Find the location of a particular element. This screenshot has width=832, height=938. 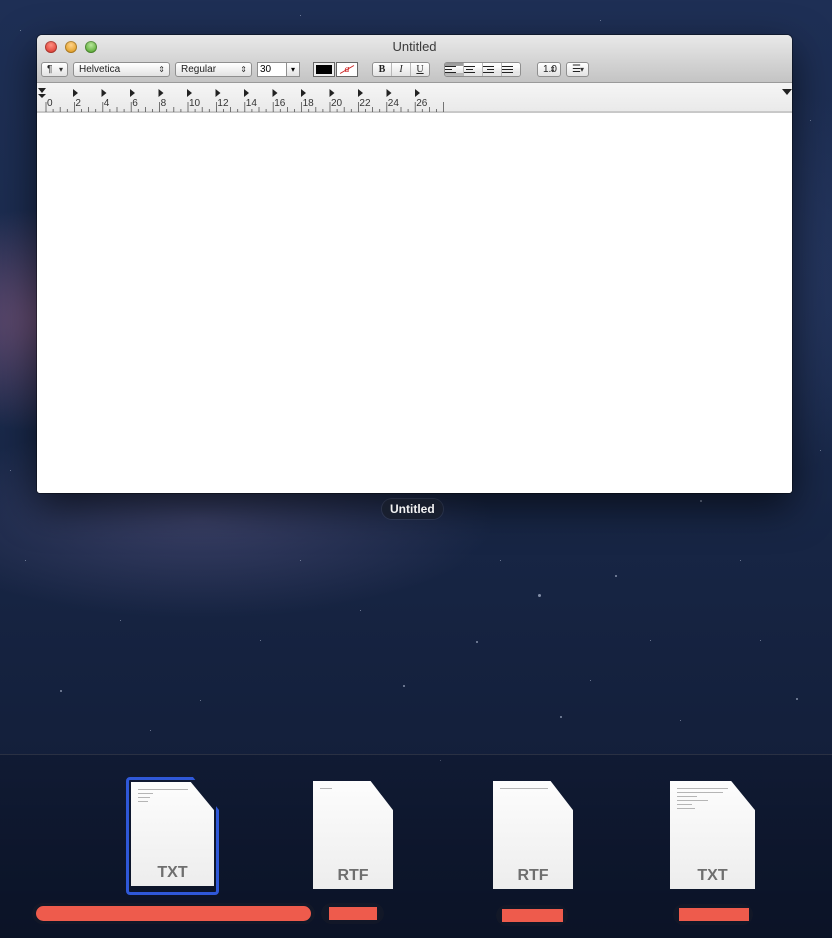

ruler-label: 12 is located at coordinates (223, 103).